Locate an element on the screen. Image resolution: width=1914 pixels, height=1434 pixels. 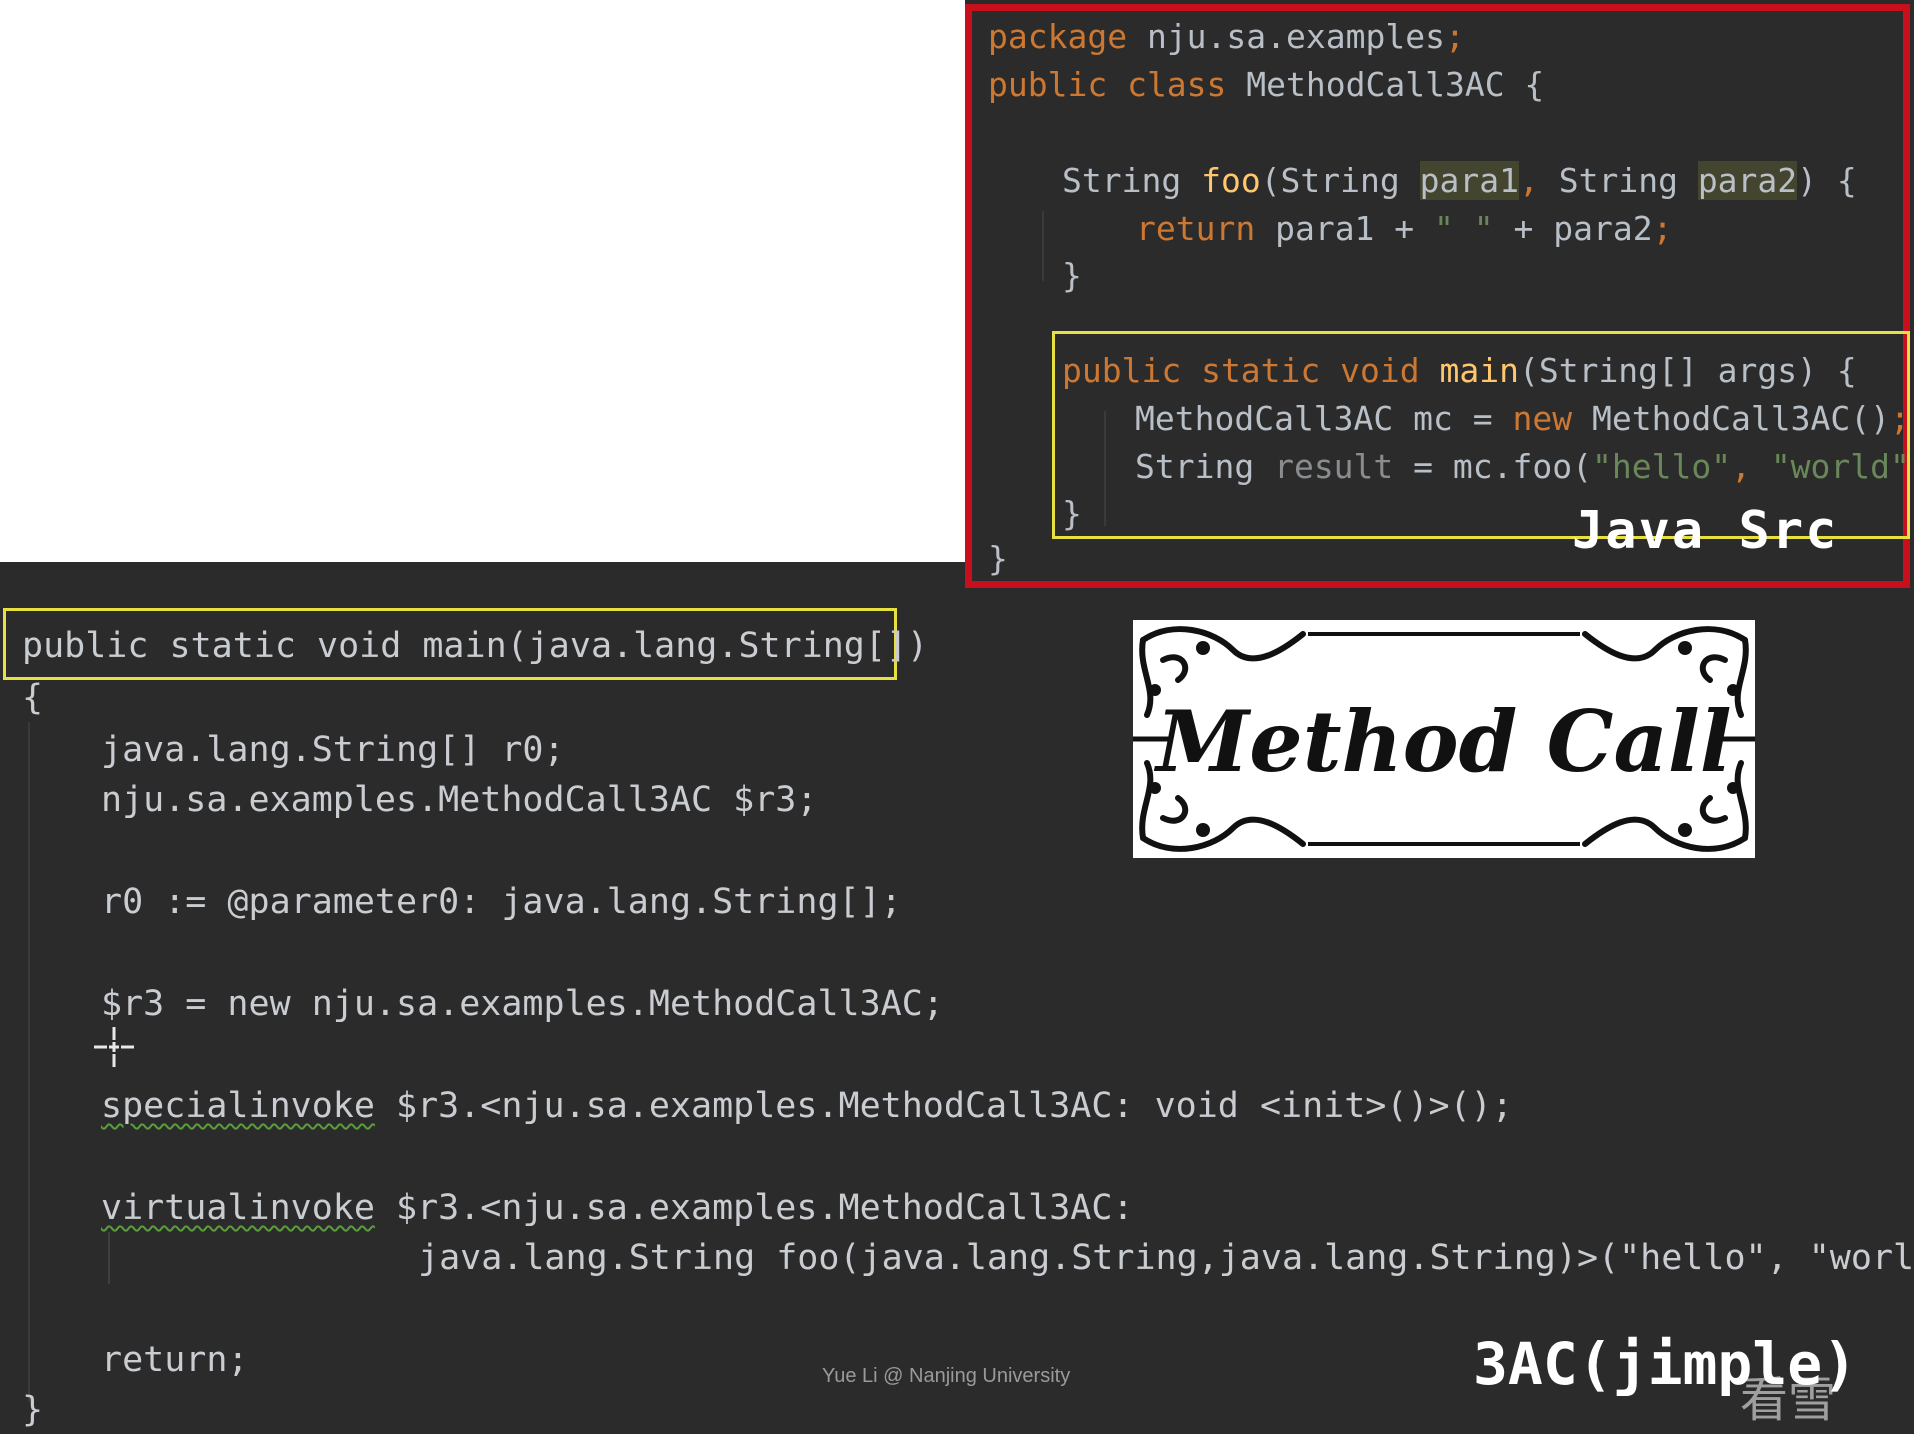
java-line-package: package nju.sa.examples; is located at coordinates (1226, 36).